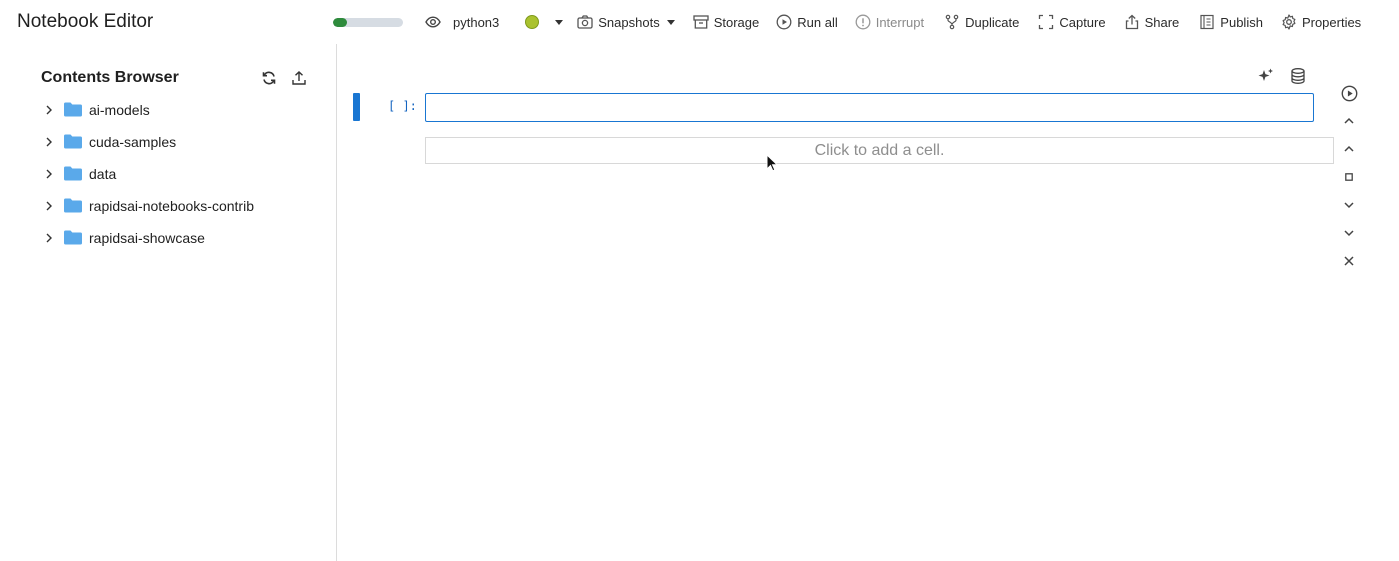  What do you see at coordinates (1298, 76) in the screenshot?
I see `database-icon` at bounding box center [1298, 76].